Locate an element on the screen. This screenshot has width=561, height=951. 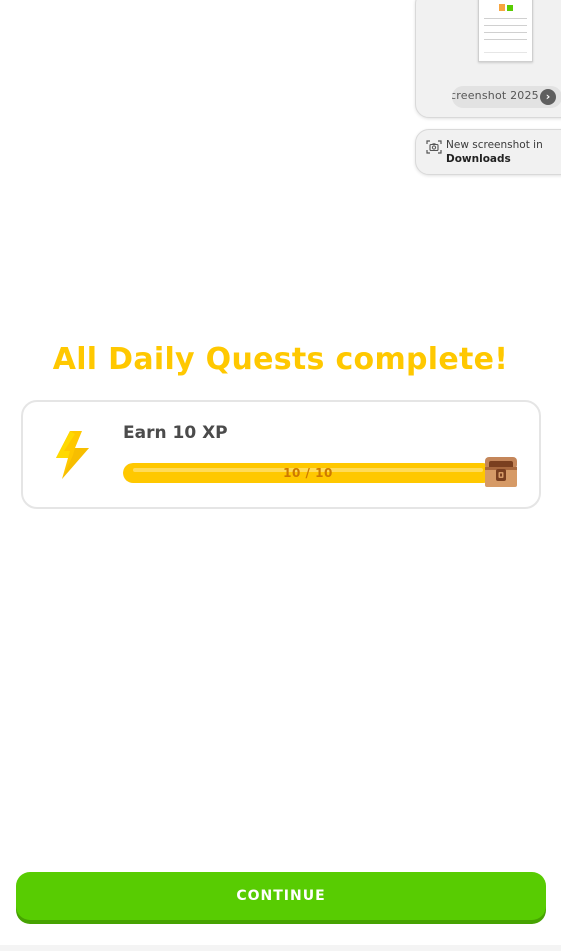
chevron-right-icon: › is located at coordinates (548, 97).